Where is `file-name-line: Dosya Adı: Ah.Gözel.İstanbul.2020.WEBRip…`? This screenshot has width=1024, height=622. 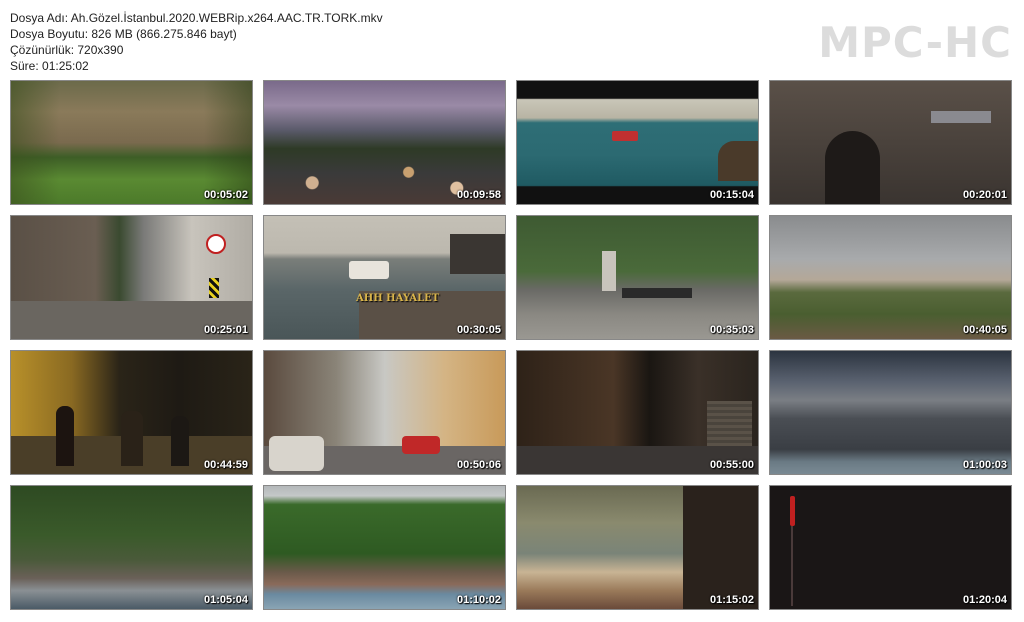
file-name-line: Dosya Adı: Ah.Gözel.İstanbul.2020.WEBRip… is located at coordinates (196, 18).